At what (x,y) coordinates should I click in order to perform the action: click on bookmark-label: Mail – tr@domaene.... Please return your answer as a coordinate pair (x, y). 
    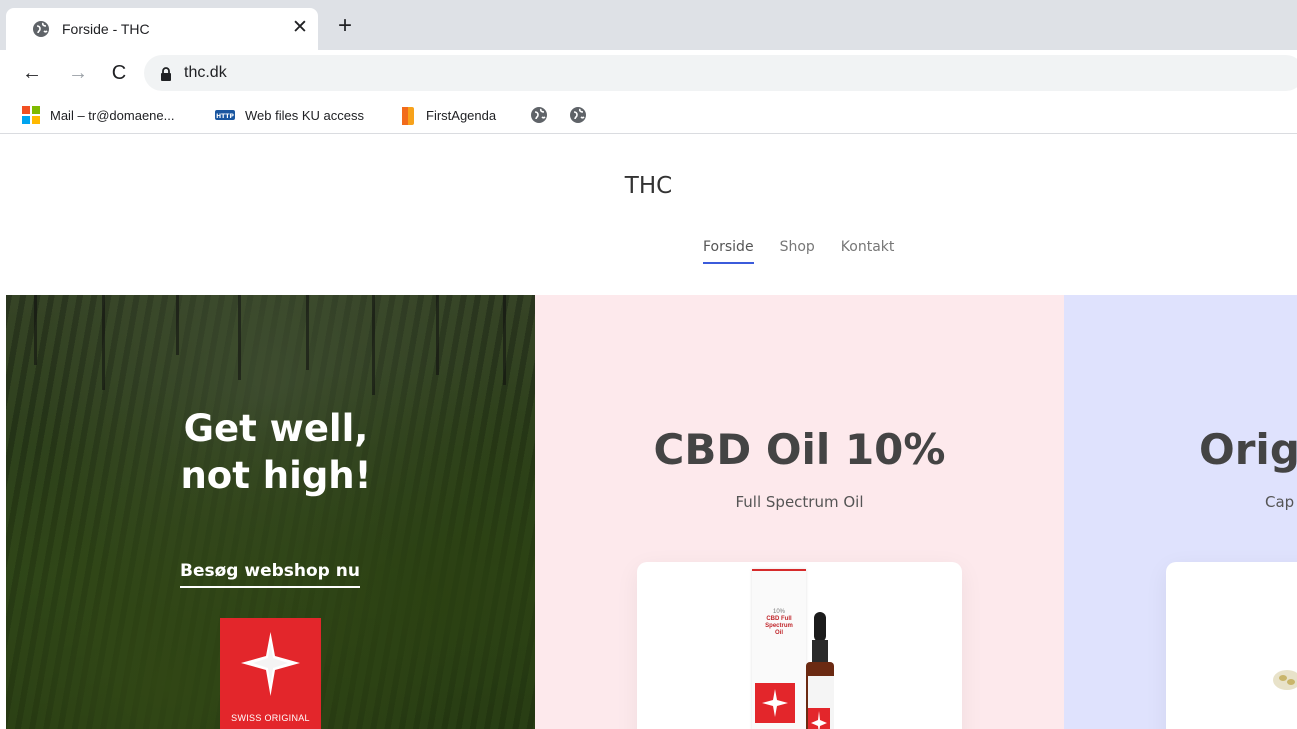
    Looking at the image, I should click on (112, 115).